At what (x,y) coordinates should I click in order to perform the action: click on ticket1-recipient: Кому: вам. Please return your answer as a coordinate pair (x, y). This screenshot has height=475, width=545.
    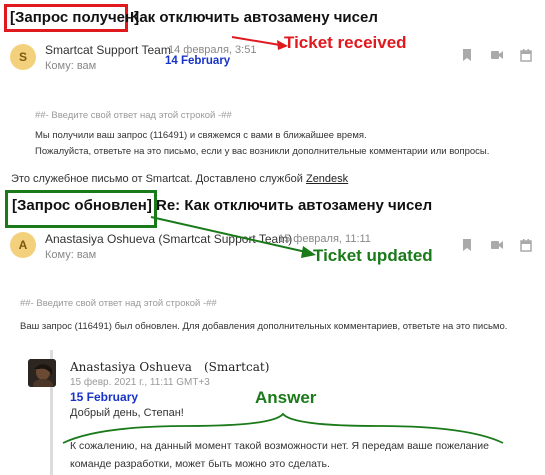
    Looking at the image, I should click on (71, 66).